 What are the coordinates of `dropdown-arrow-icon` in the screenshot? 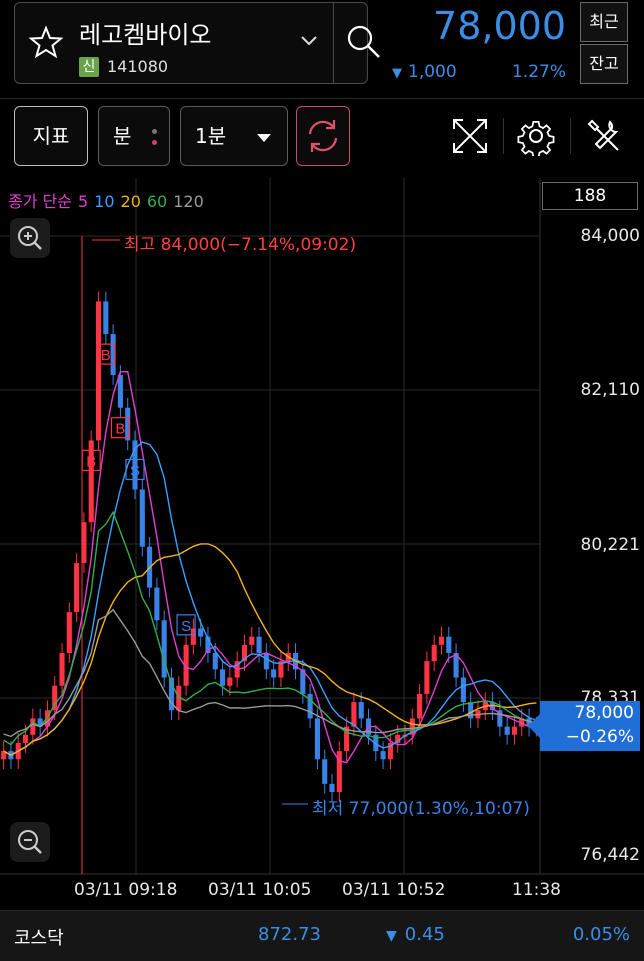 It's located at (264, 138).